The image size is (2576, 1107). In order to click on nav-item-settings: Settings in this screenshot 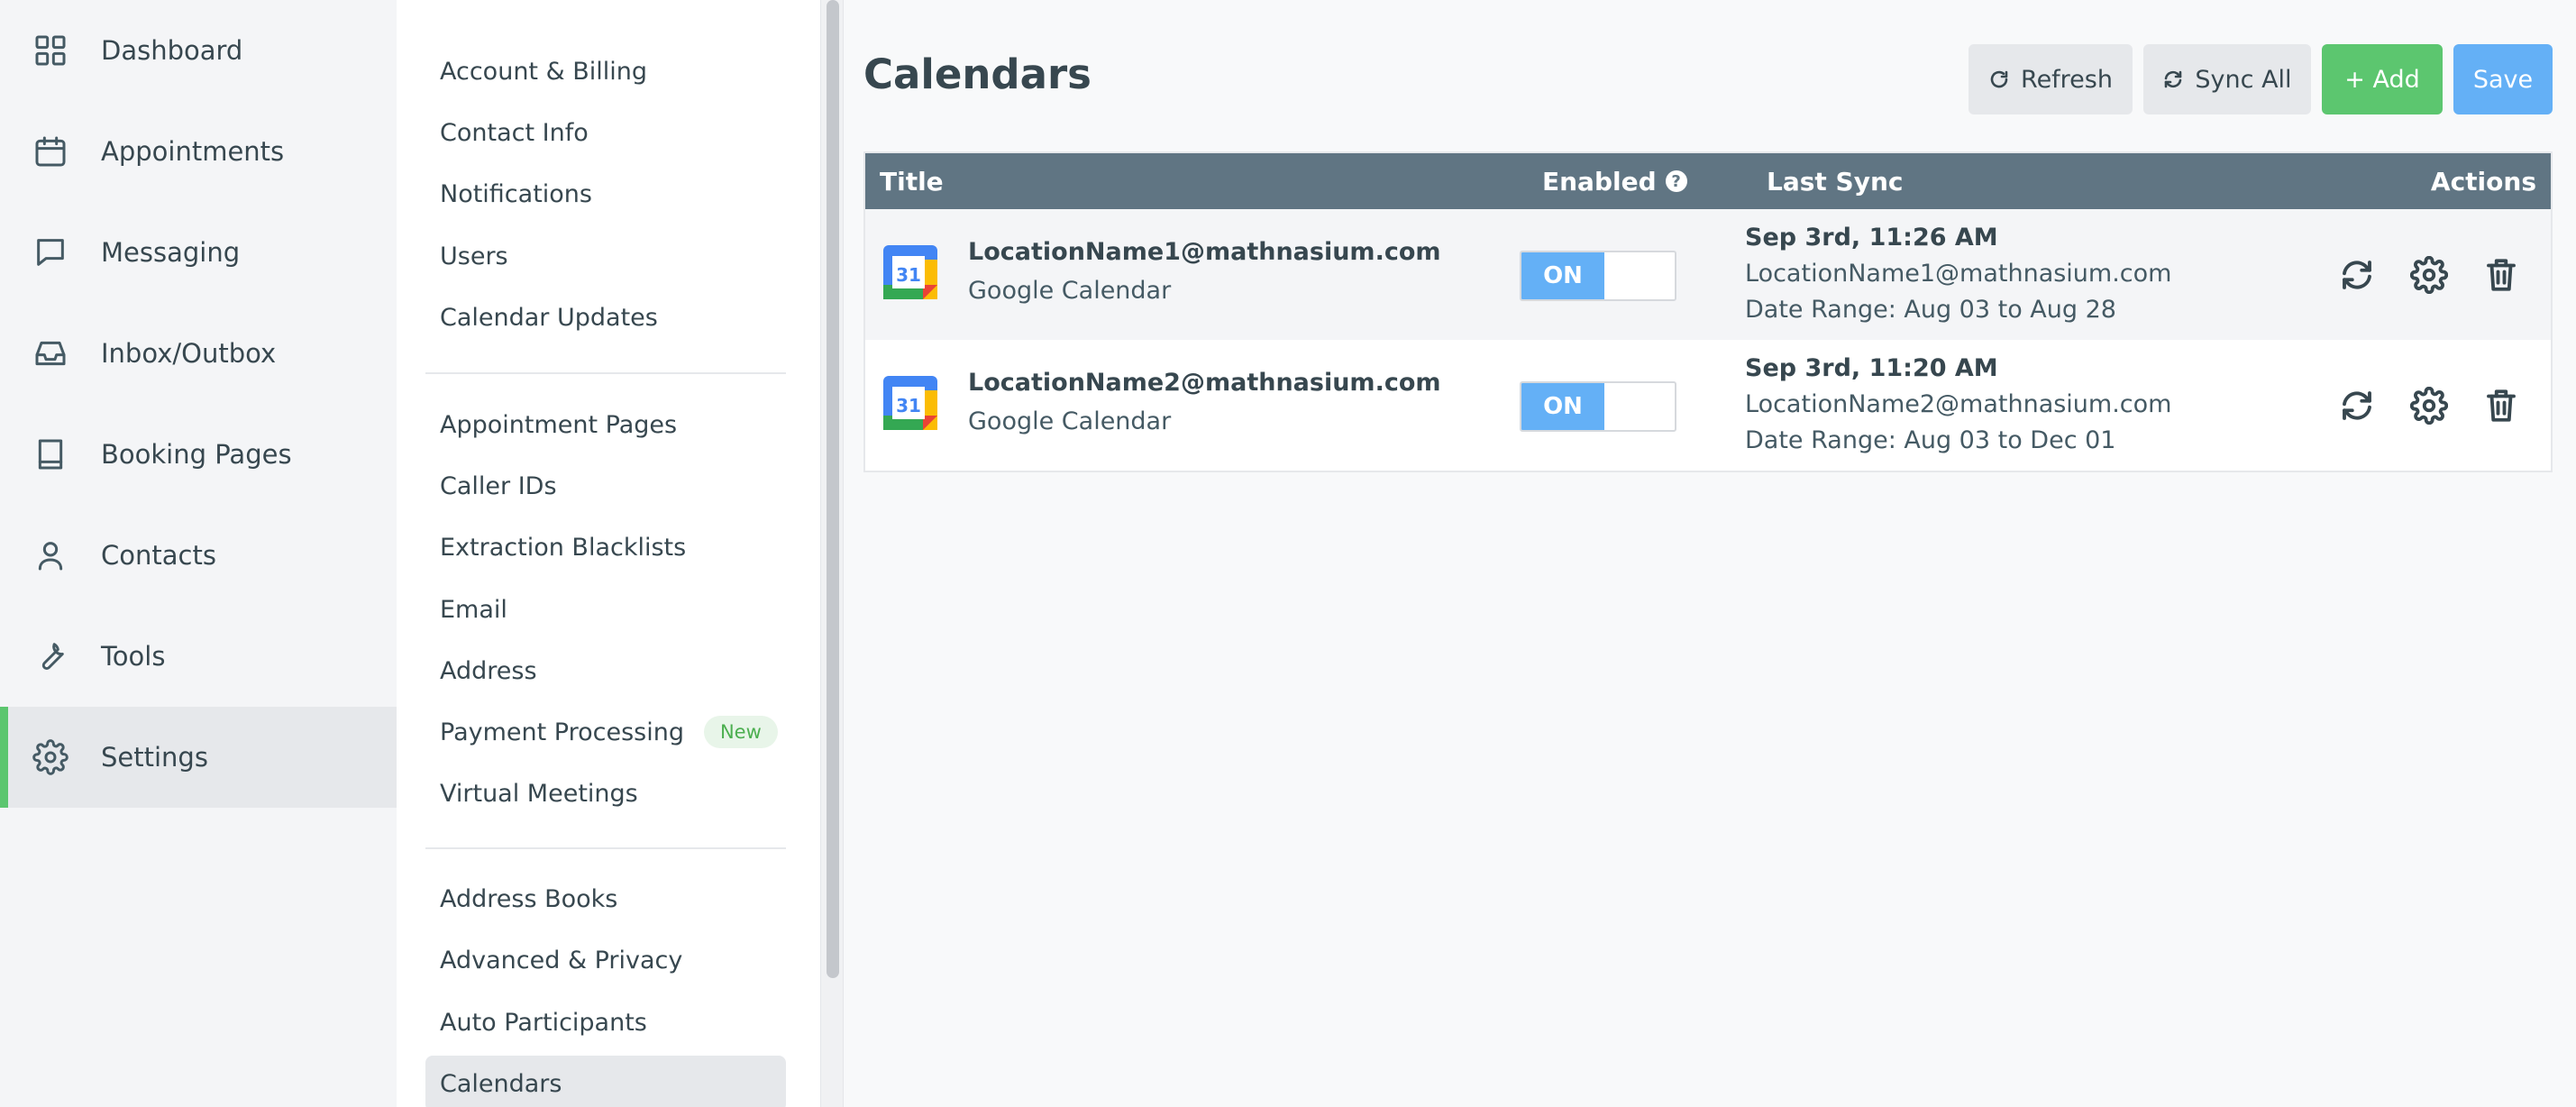, I will do `click(198, 757)`.